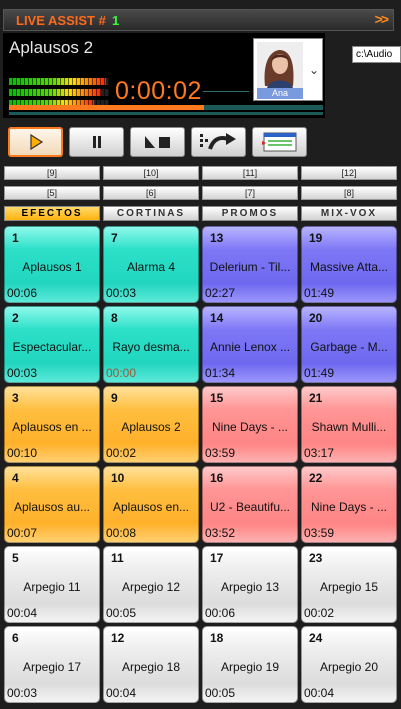 The height and width of the screenshot is (709, 401). I want to click on cart-title: Arpegio 13, so click(250, 587).